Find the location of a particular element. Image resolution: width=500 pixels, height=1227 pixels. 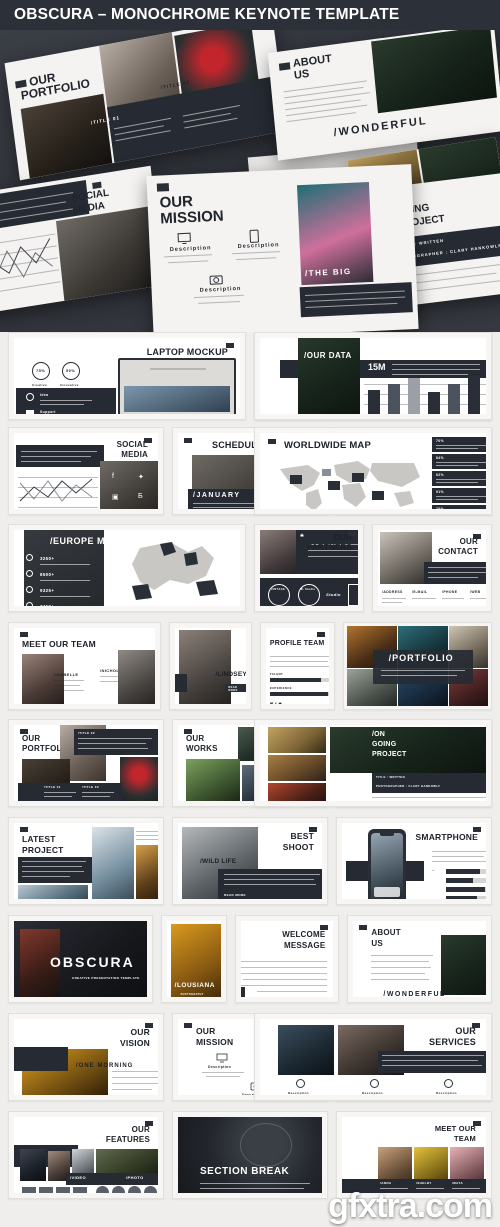

hero-slide-our-portfolio: OUR PORTFOLIO /TITLE 01 /TITLE 02 is located at coordinates (146, 105).